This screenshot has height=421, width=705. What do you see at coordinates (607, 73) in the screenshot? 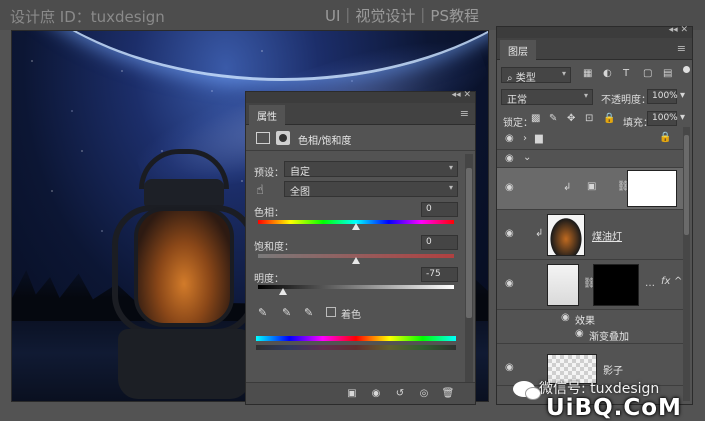
I see `adjustment-filter-icon: ◐` at bounding box center [607, 73].